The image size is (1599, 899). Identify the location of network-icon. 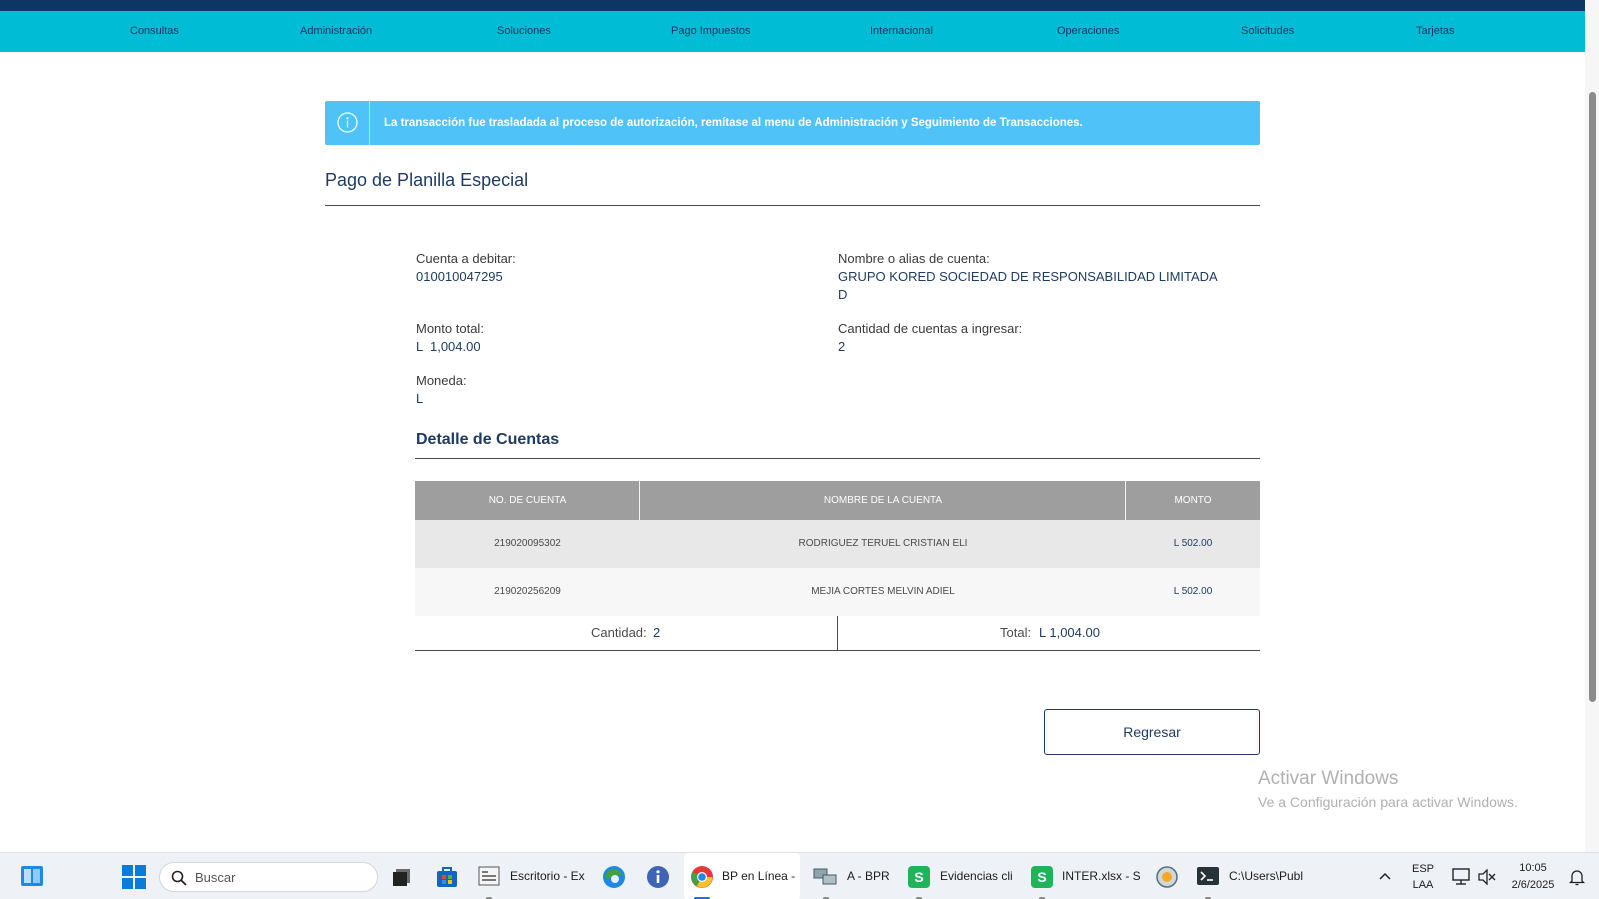
(1461, 876).